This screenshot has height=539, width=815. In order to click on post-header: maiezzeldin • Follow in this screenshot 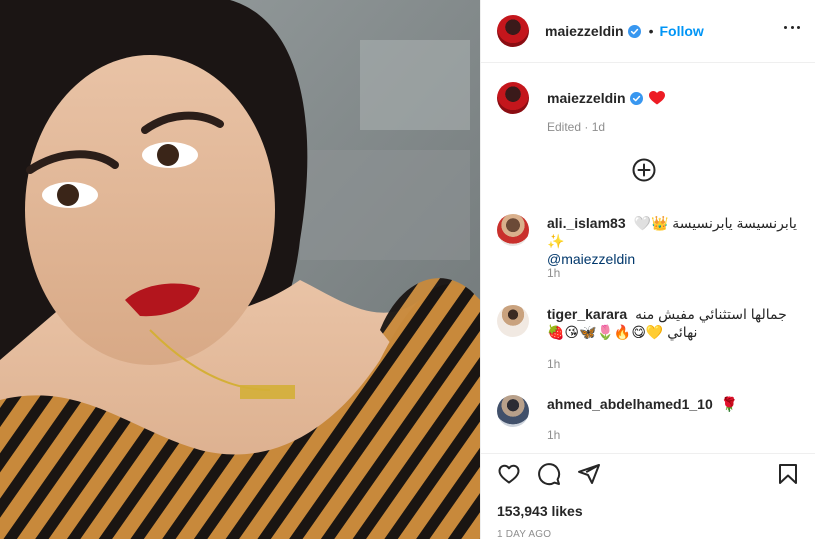, I will do `click(648, 31)`.